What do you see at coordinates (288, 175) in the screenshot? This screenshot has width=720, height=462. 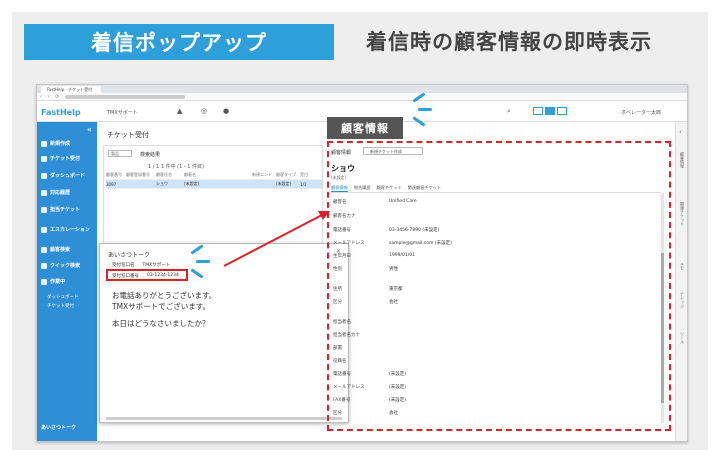 I see `column-header: 顧客タイプ` at bounding box center [288, 175].